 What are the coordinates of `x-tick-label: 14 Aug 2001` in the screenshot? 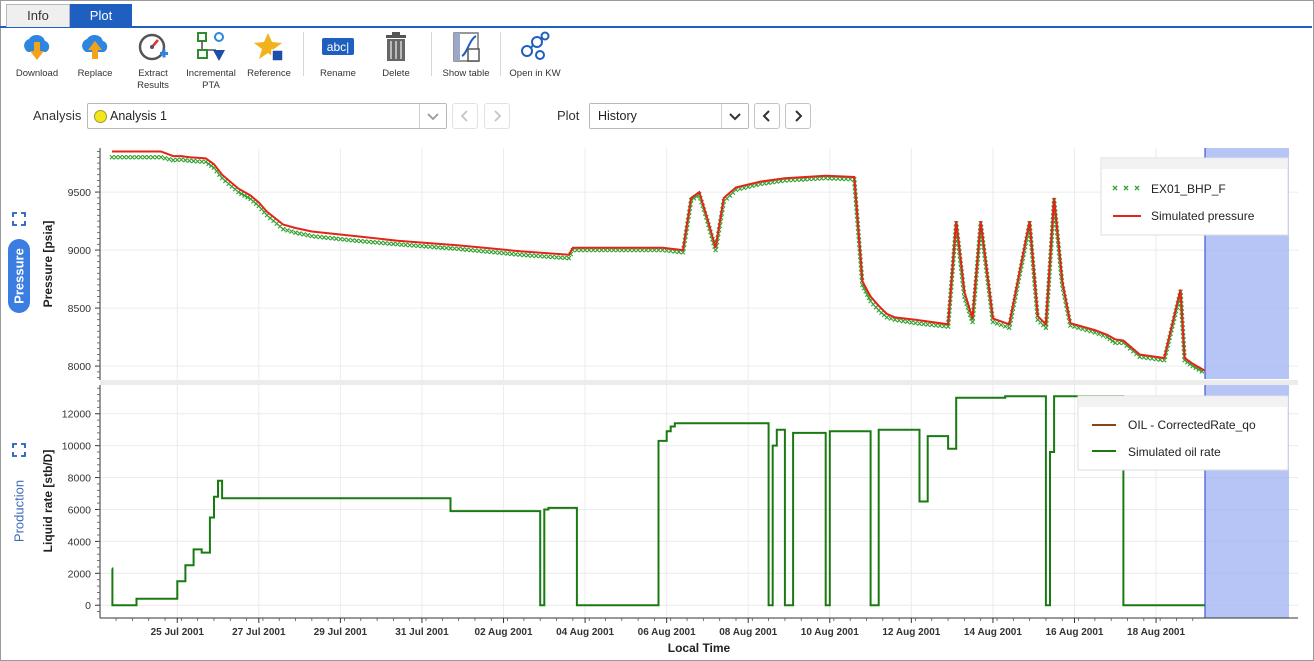 It's located at (993, 632).